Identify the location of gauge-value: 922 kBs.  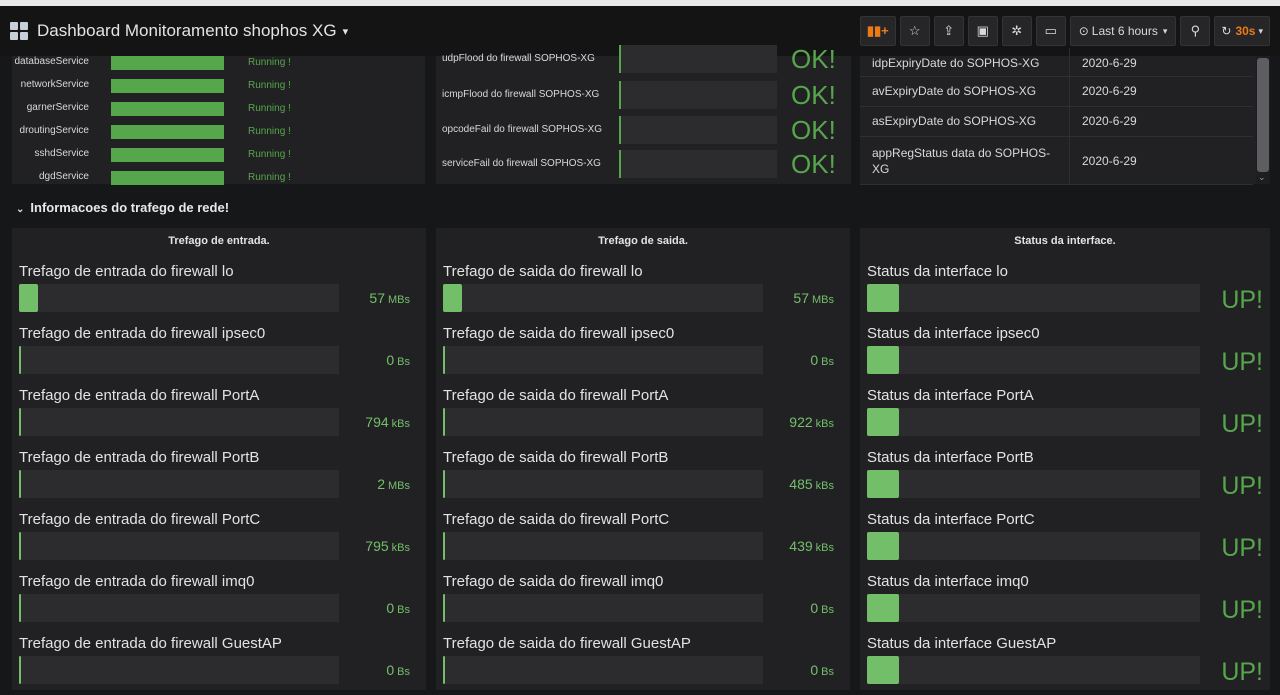
(811, 422).